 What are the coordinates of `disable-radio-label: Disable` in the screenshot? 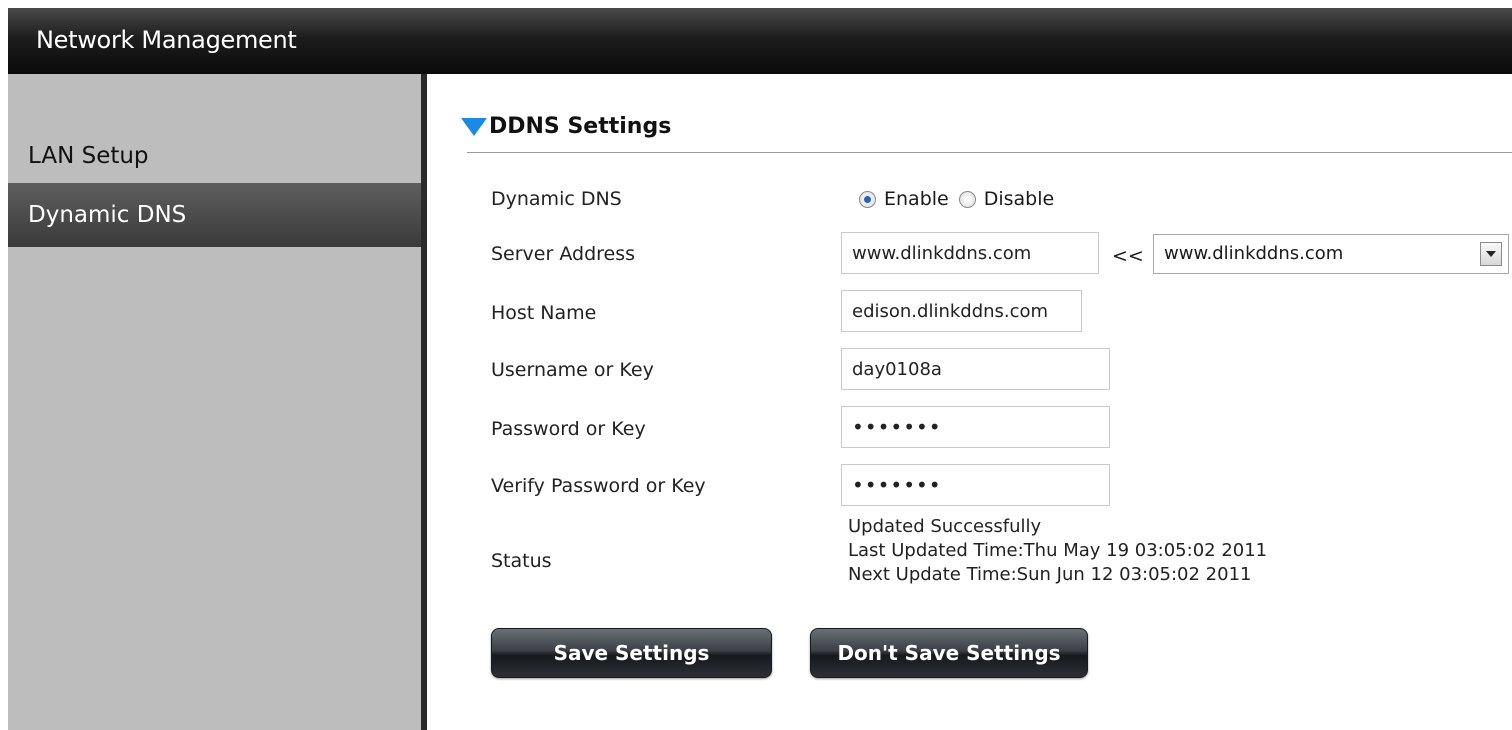 It's located at (1019, 199).